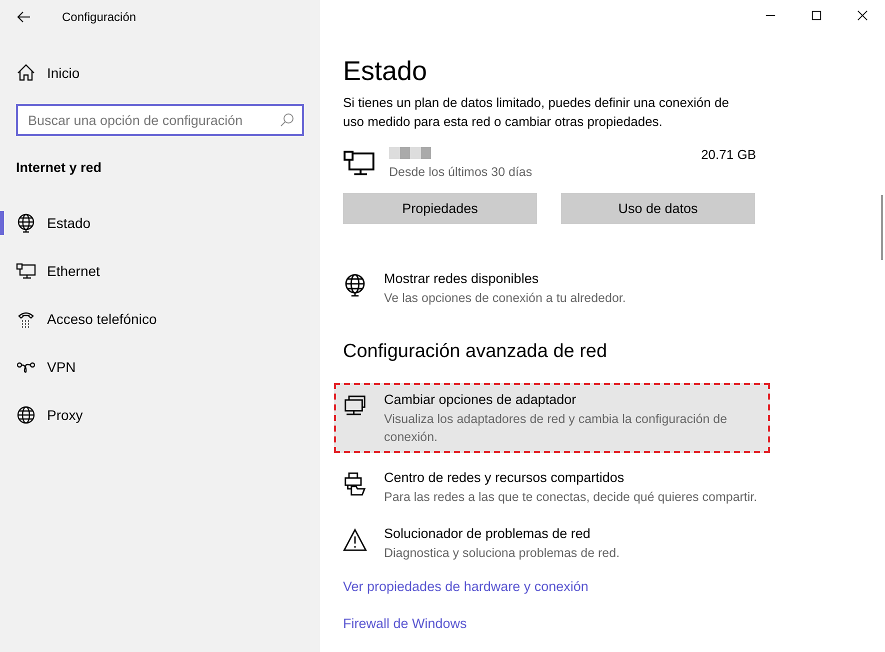 The width and height of the screenshot is (885, 652). I want to click on option-row: Centro de redes y recursos compartidos Para las redes a las que te conectas, decide qué quieres compartir., so click(553, 487).